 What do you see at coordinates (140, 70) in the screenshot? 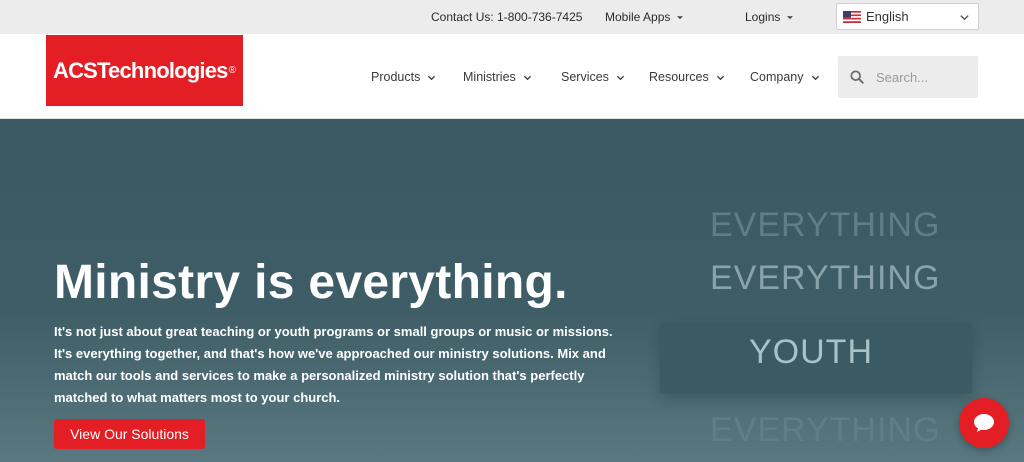
I see `logo-text: ACSTechnologies` at bounding box center [140, 70].